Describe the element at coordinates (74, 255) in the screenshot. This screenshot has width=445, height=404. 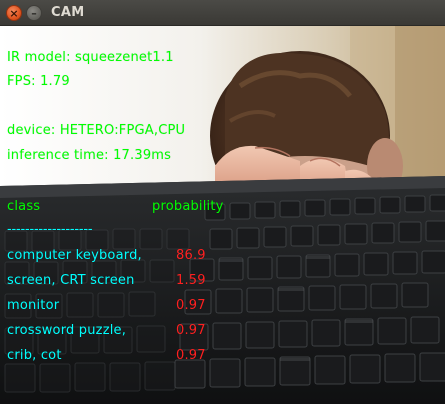
I see `result-label: computer keyboard,` at that location.